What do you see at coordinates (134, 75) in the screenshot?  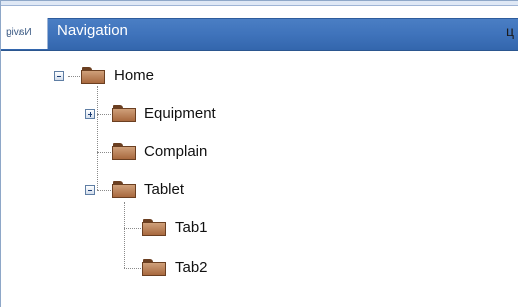 I see `tree-item-label: Home` at bounding box center [134, 75].